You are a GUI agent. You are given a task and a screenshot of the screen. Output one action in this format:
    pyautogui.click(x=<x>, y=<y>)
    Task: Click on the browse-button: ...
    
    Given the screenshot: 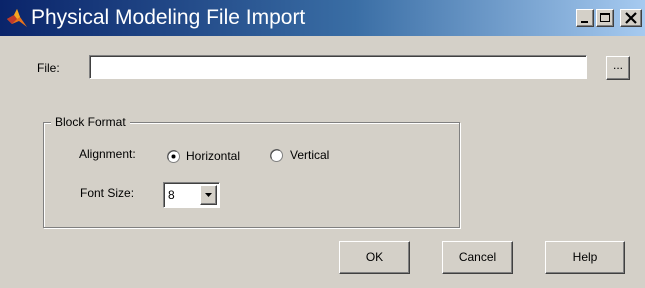 What is the action you would take?
    pyautogui.click(x=618, y=68)
    